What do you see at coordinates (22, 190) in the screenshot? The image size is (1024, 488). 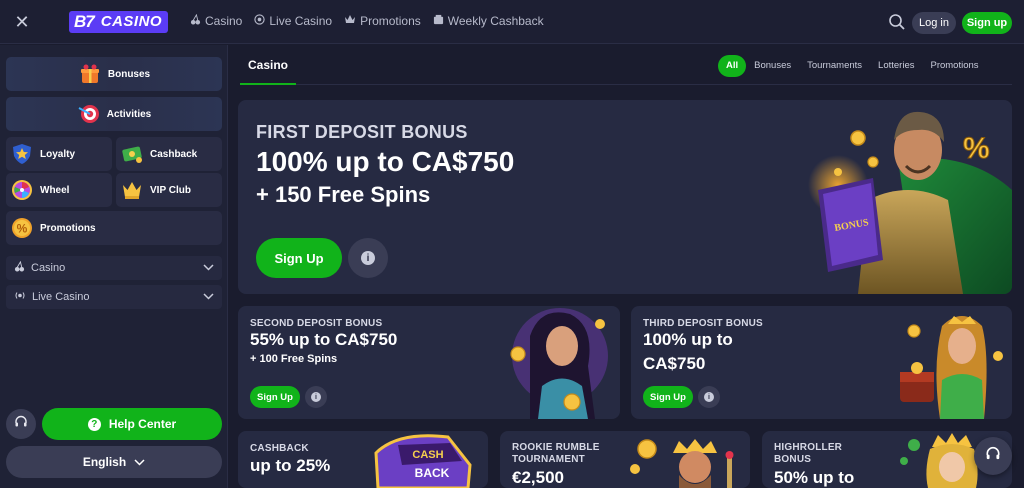 I see `wheel-icon` at bounding box center [22, 190].